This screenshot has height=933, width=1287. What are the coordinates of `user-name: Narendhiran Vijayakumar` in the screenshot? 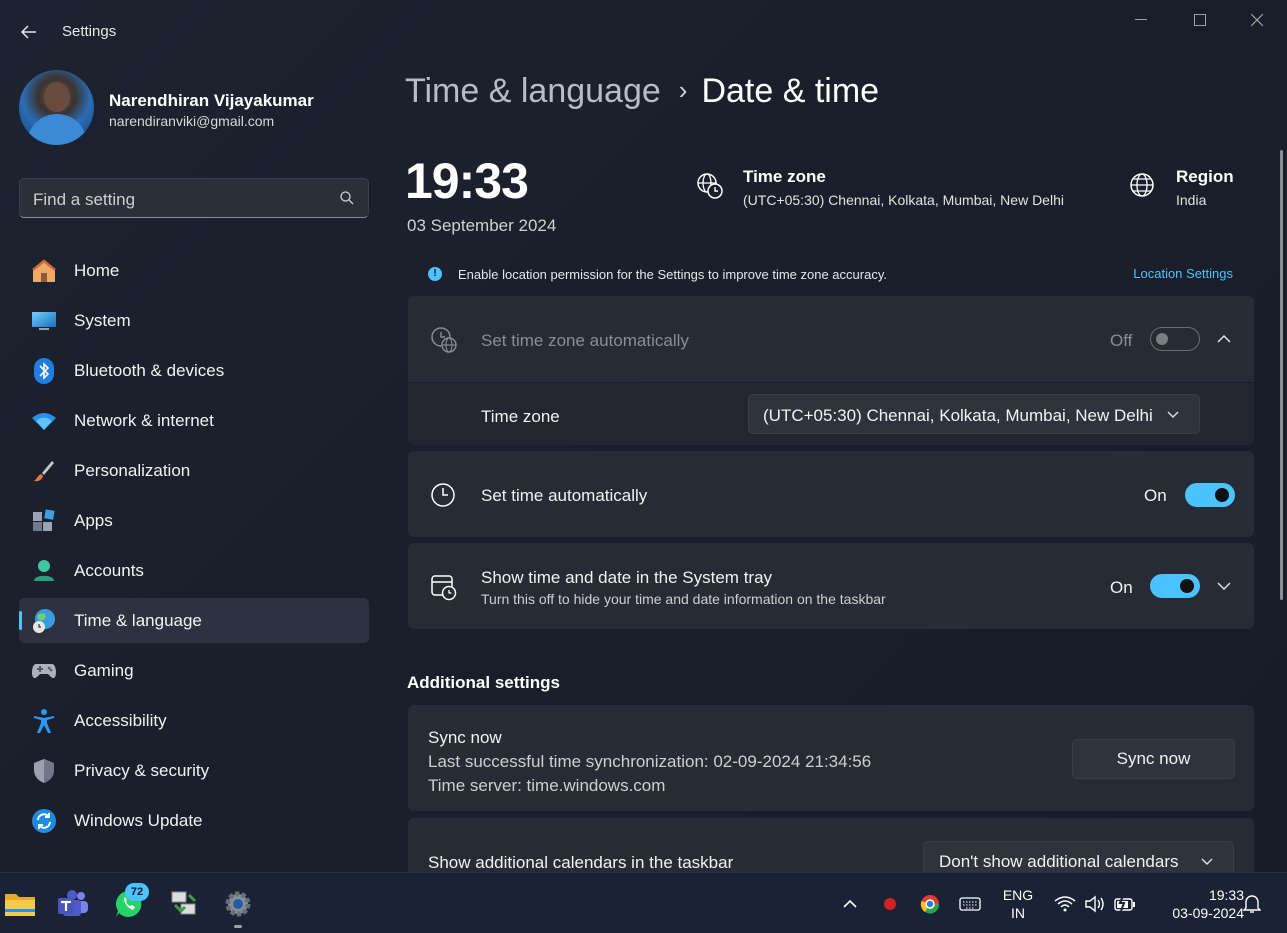 It's located at (211, 100).